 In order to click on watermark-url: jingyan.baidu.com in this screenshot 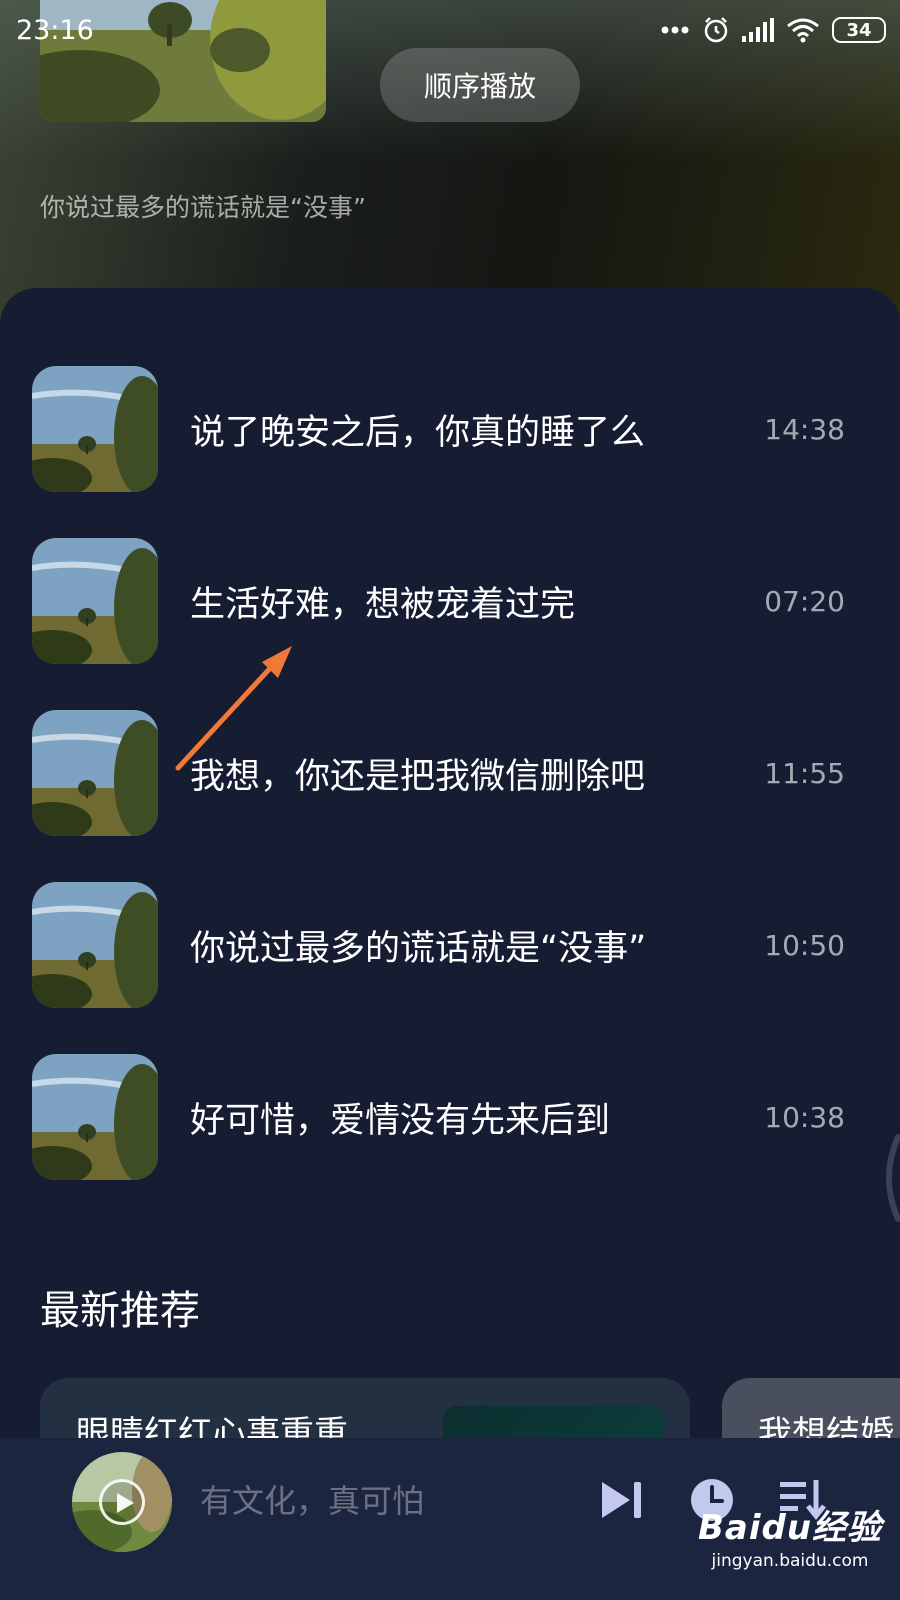, I will do `click(790, 1561)`.